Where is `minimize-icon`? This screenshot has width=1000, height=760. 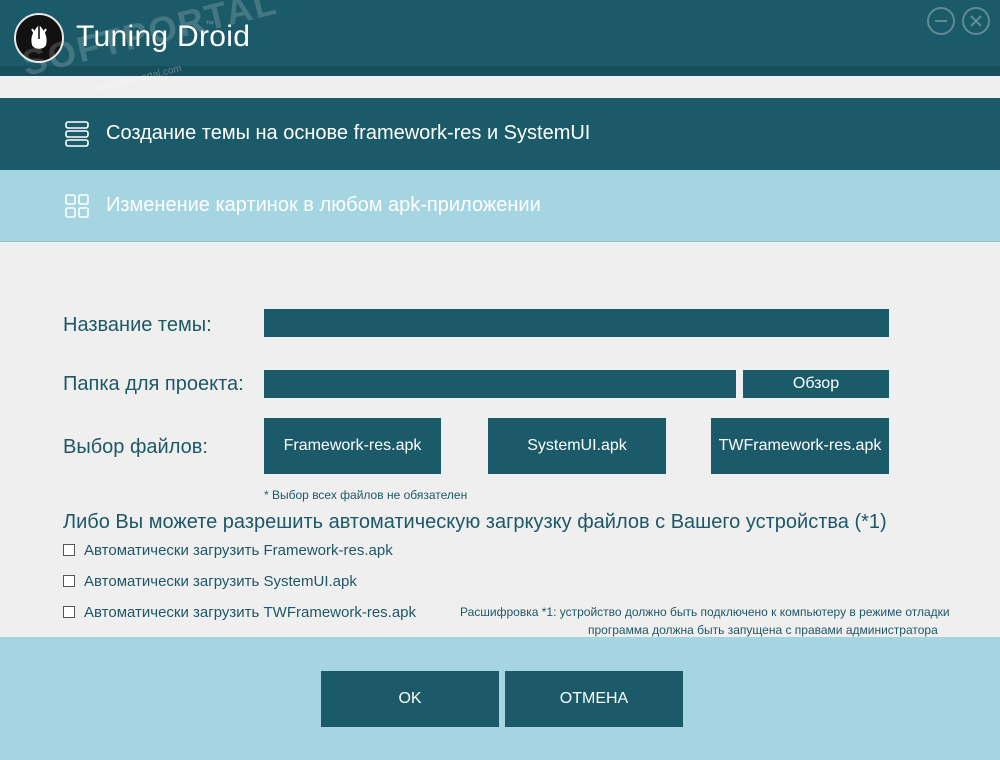 minimize-icon is located at coordinates (941, 21).